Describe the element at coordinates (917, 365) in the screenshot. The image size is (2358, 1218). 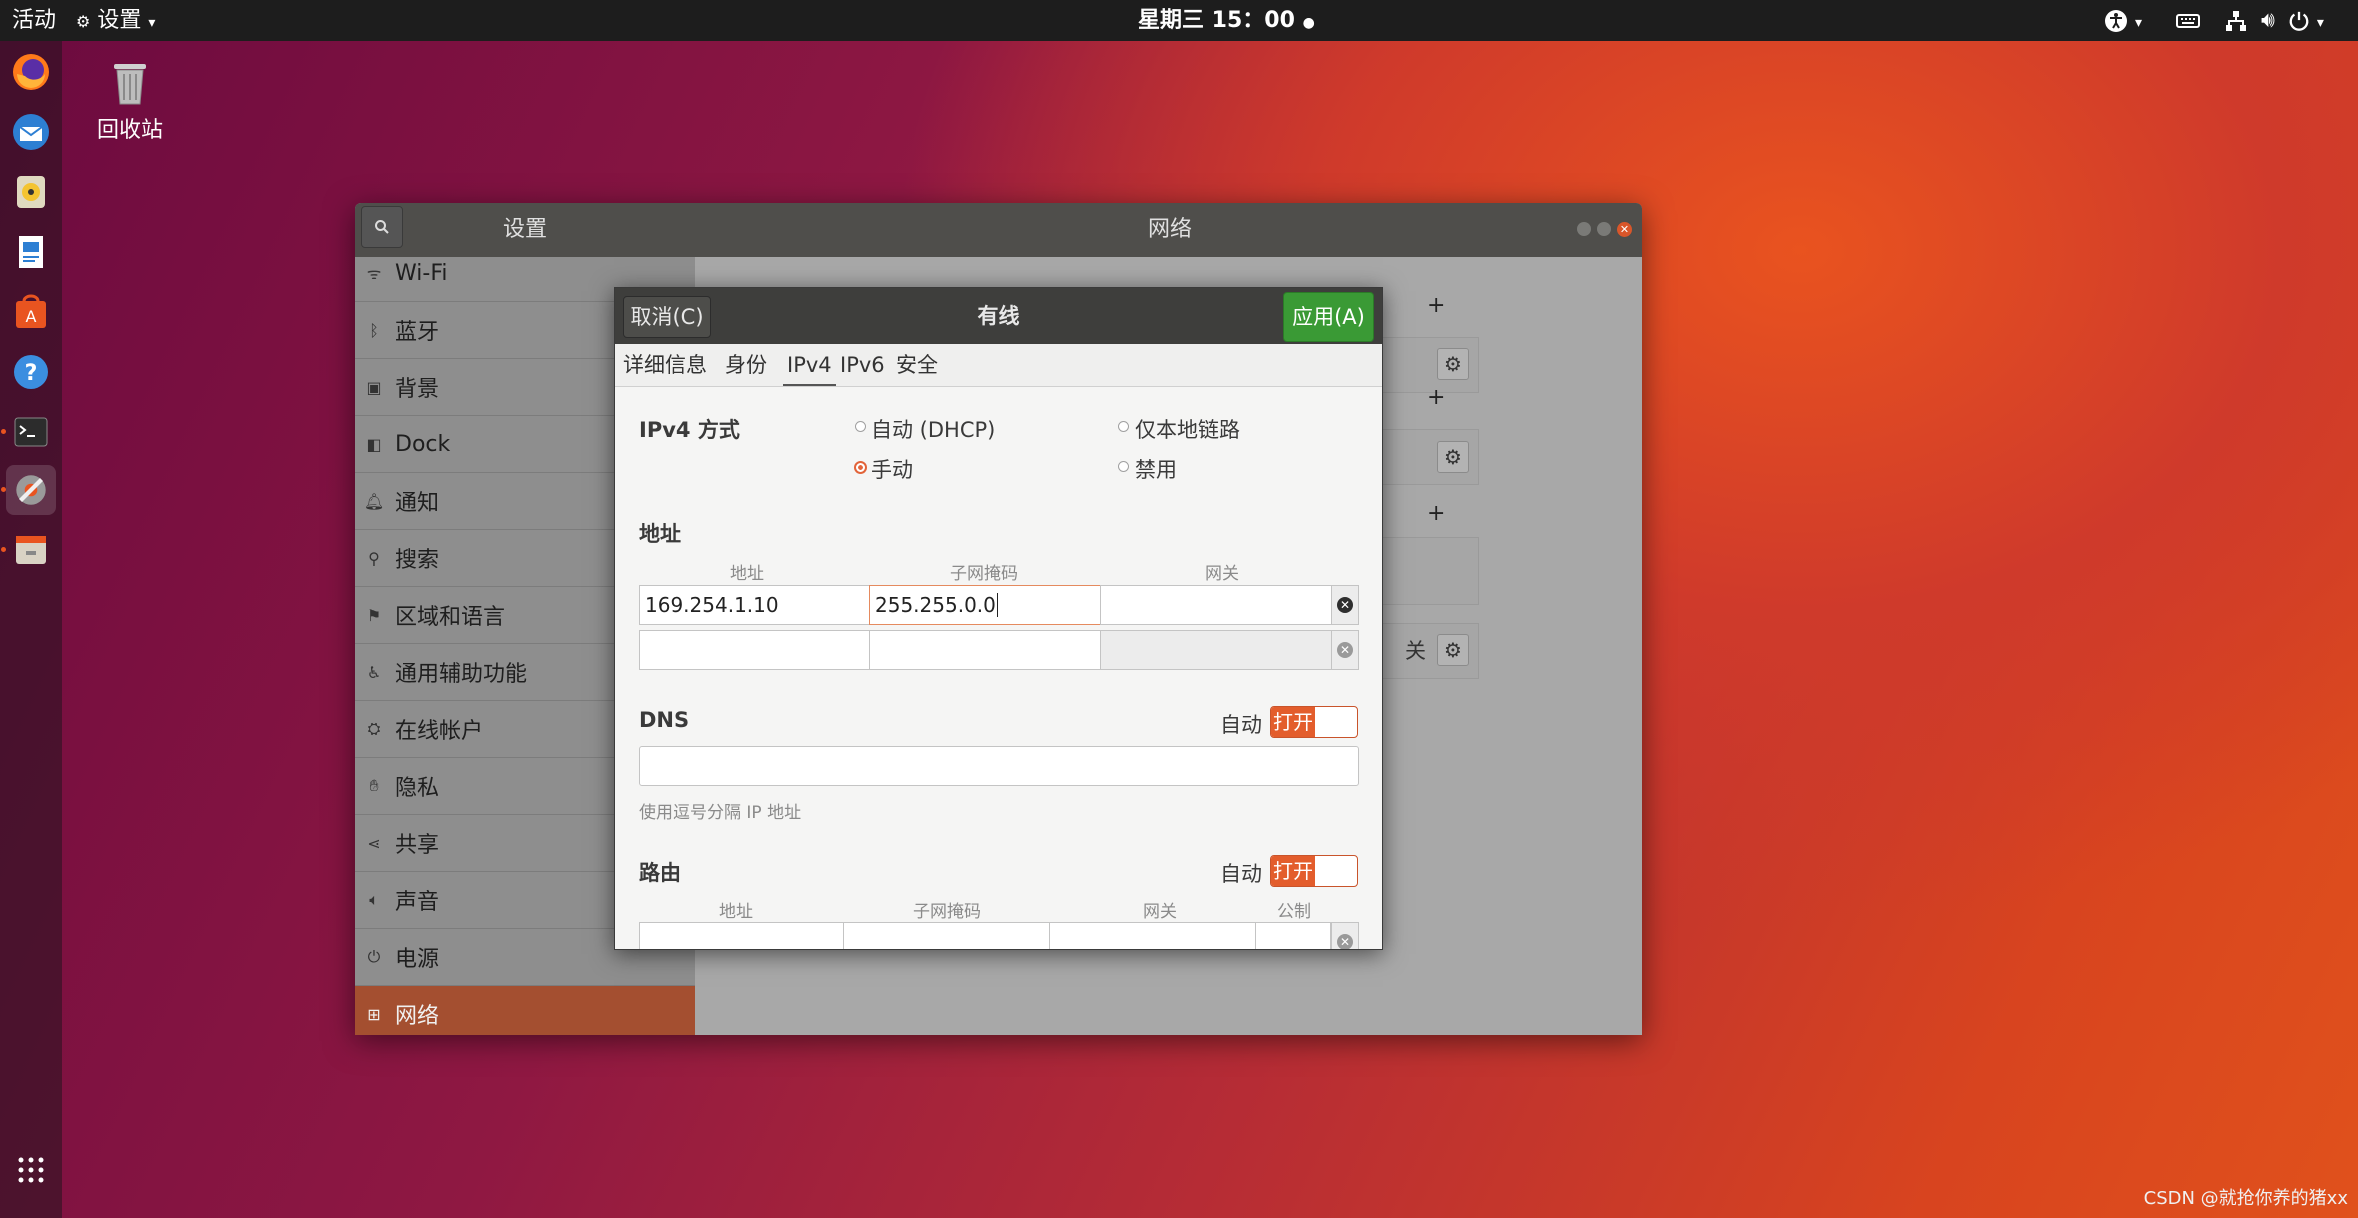
I see `tab-security: 安全` at that location.